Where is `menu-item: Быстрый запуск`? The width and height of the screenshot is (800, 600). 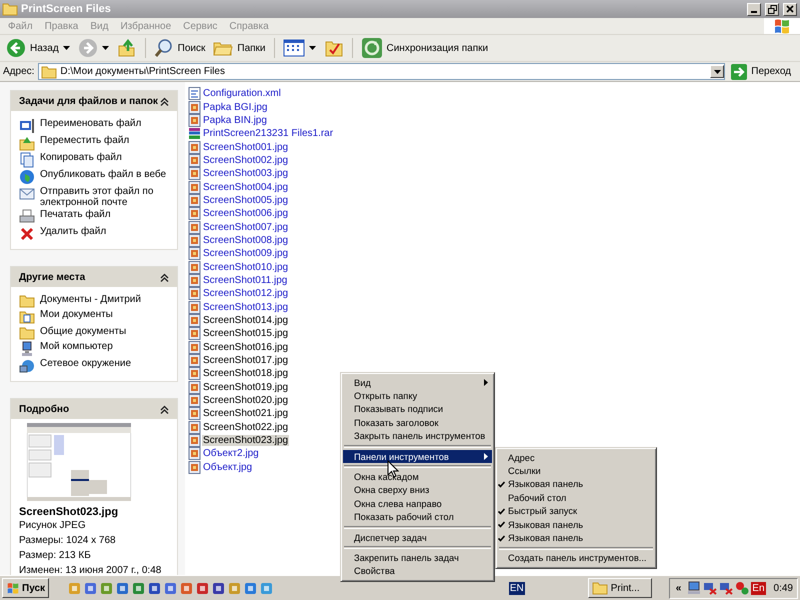
menu-item: Быстрый запуск is located at coordinates (576, 511).